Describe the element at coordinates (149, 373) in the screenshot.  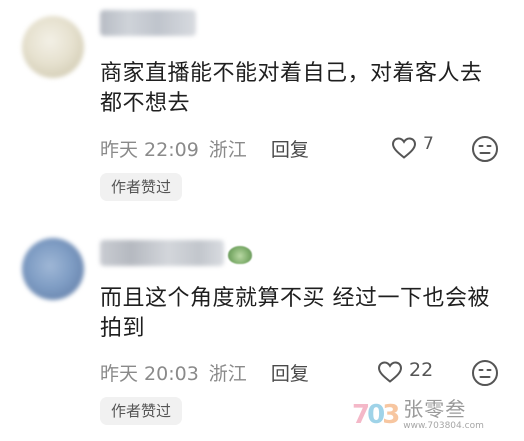
I see `comment-date: 昨天 20:03` at that location.